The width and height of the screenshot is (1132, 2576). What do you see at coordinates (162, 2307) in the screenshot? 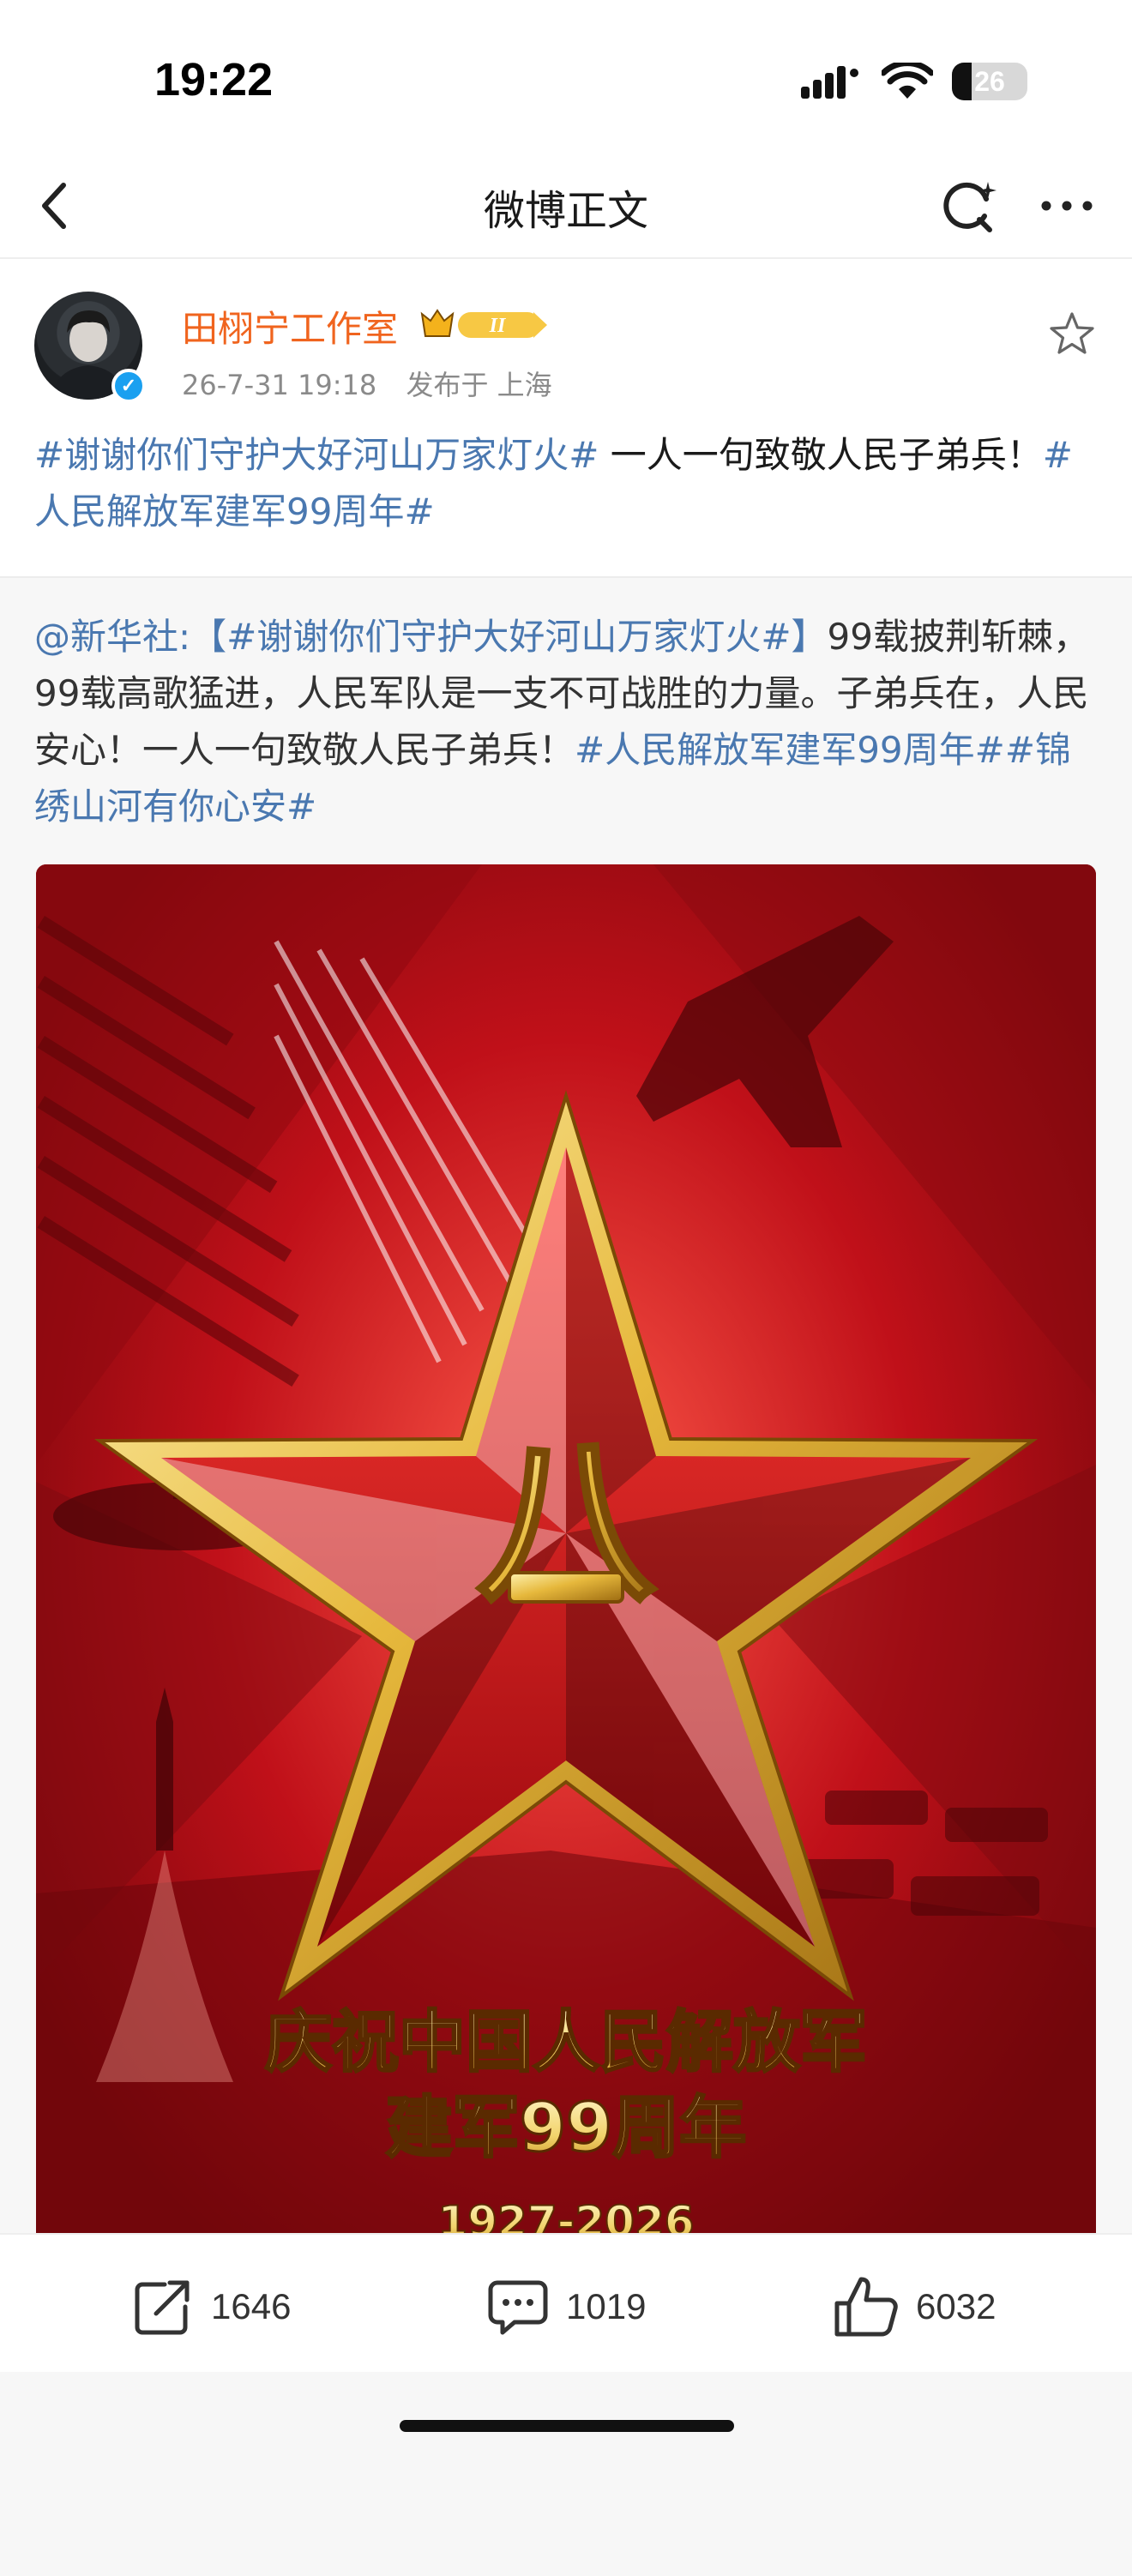
I see `repost-icon` at bounding box center [162, 2307].